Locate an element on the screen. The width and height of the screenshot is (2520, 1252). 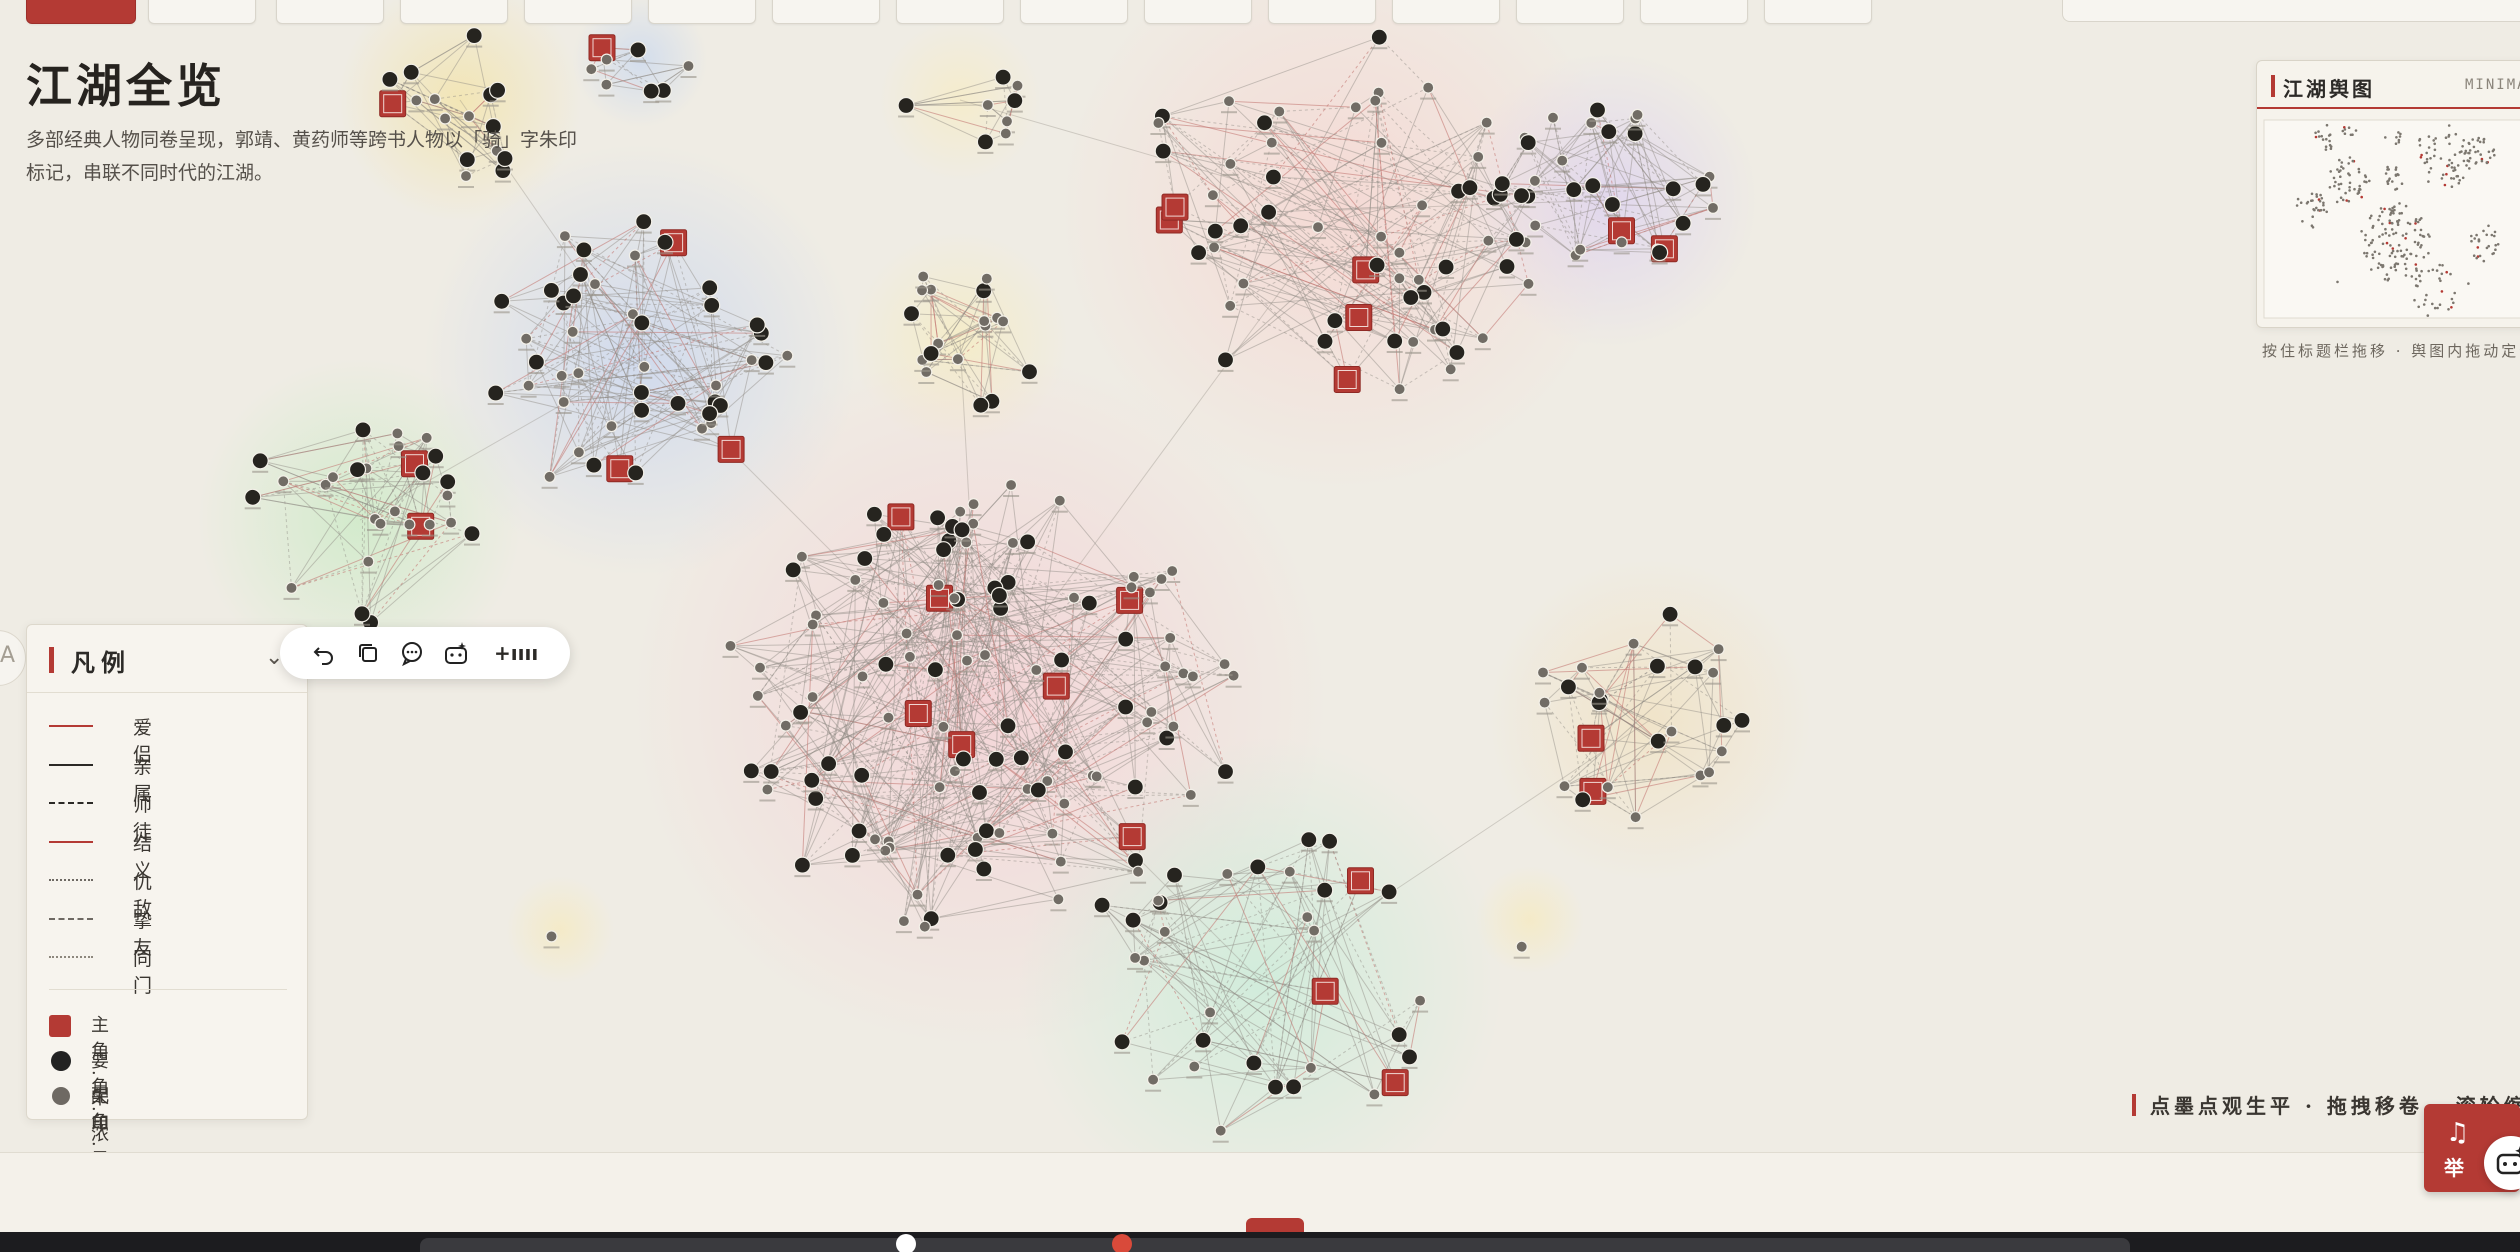
minimap-panel: 江湖舆图 MINIMAP is located at coordinates (2388, 194).